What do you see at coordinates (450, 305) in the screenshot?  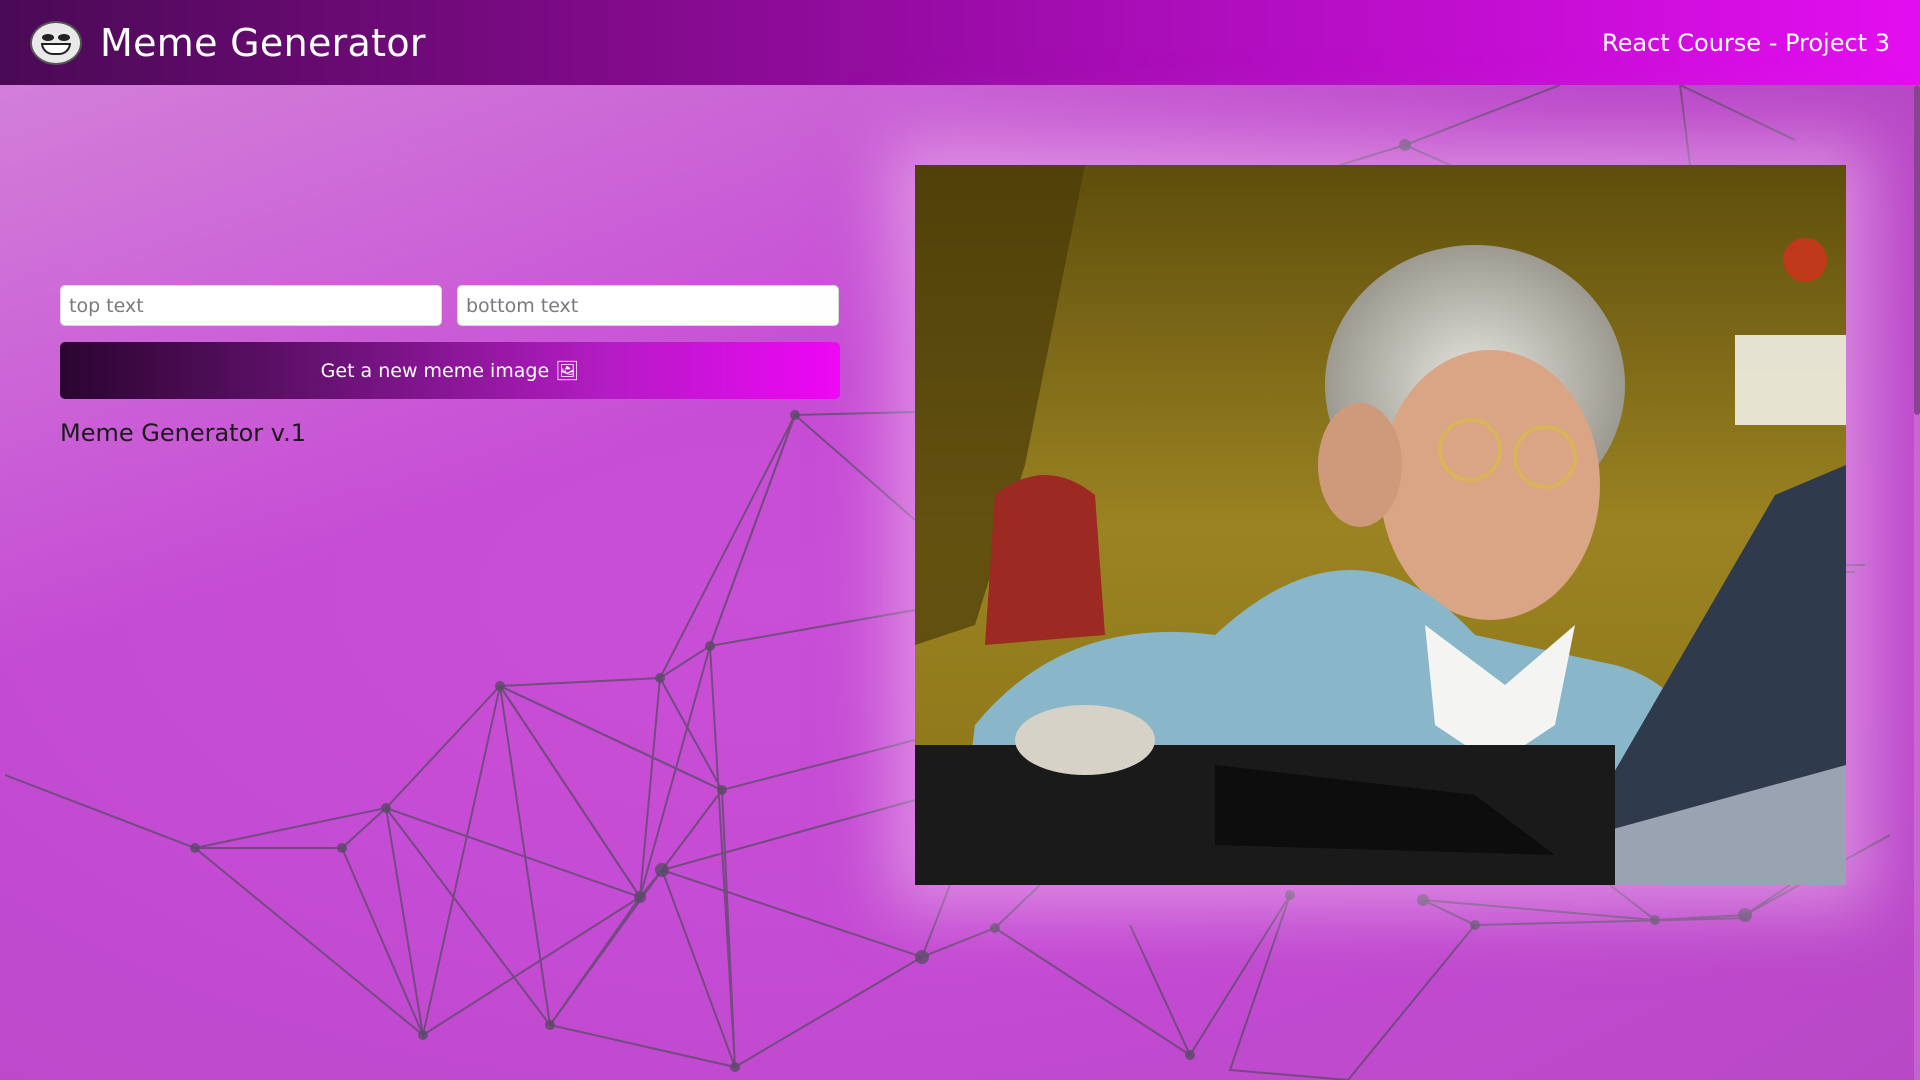 I see `text-inputs-row` at bounding box center [450, 305].